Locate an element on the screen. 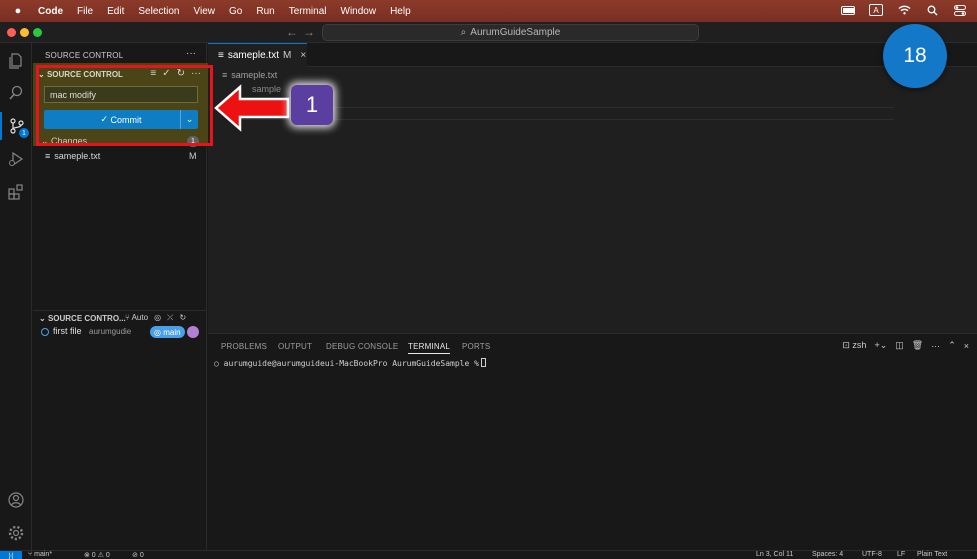  file-status-badge: M is located at coordinates (193, 156).